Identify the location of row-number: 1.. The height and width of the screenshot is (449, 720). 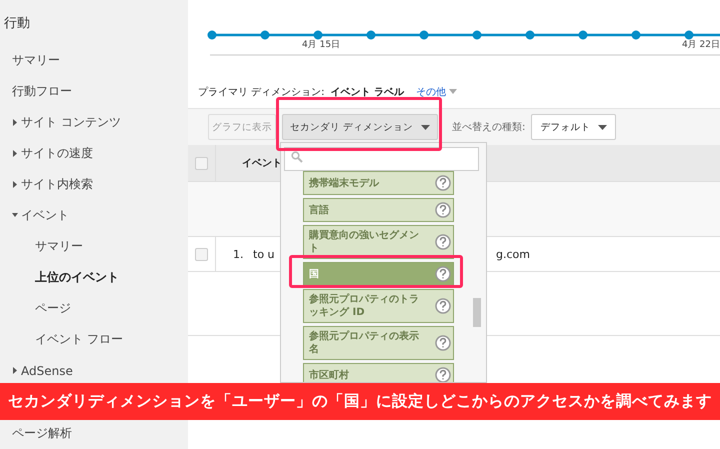
(238, 254).